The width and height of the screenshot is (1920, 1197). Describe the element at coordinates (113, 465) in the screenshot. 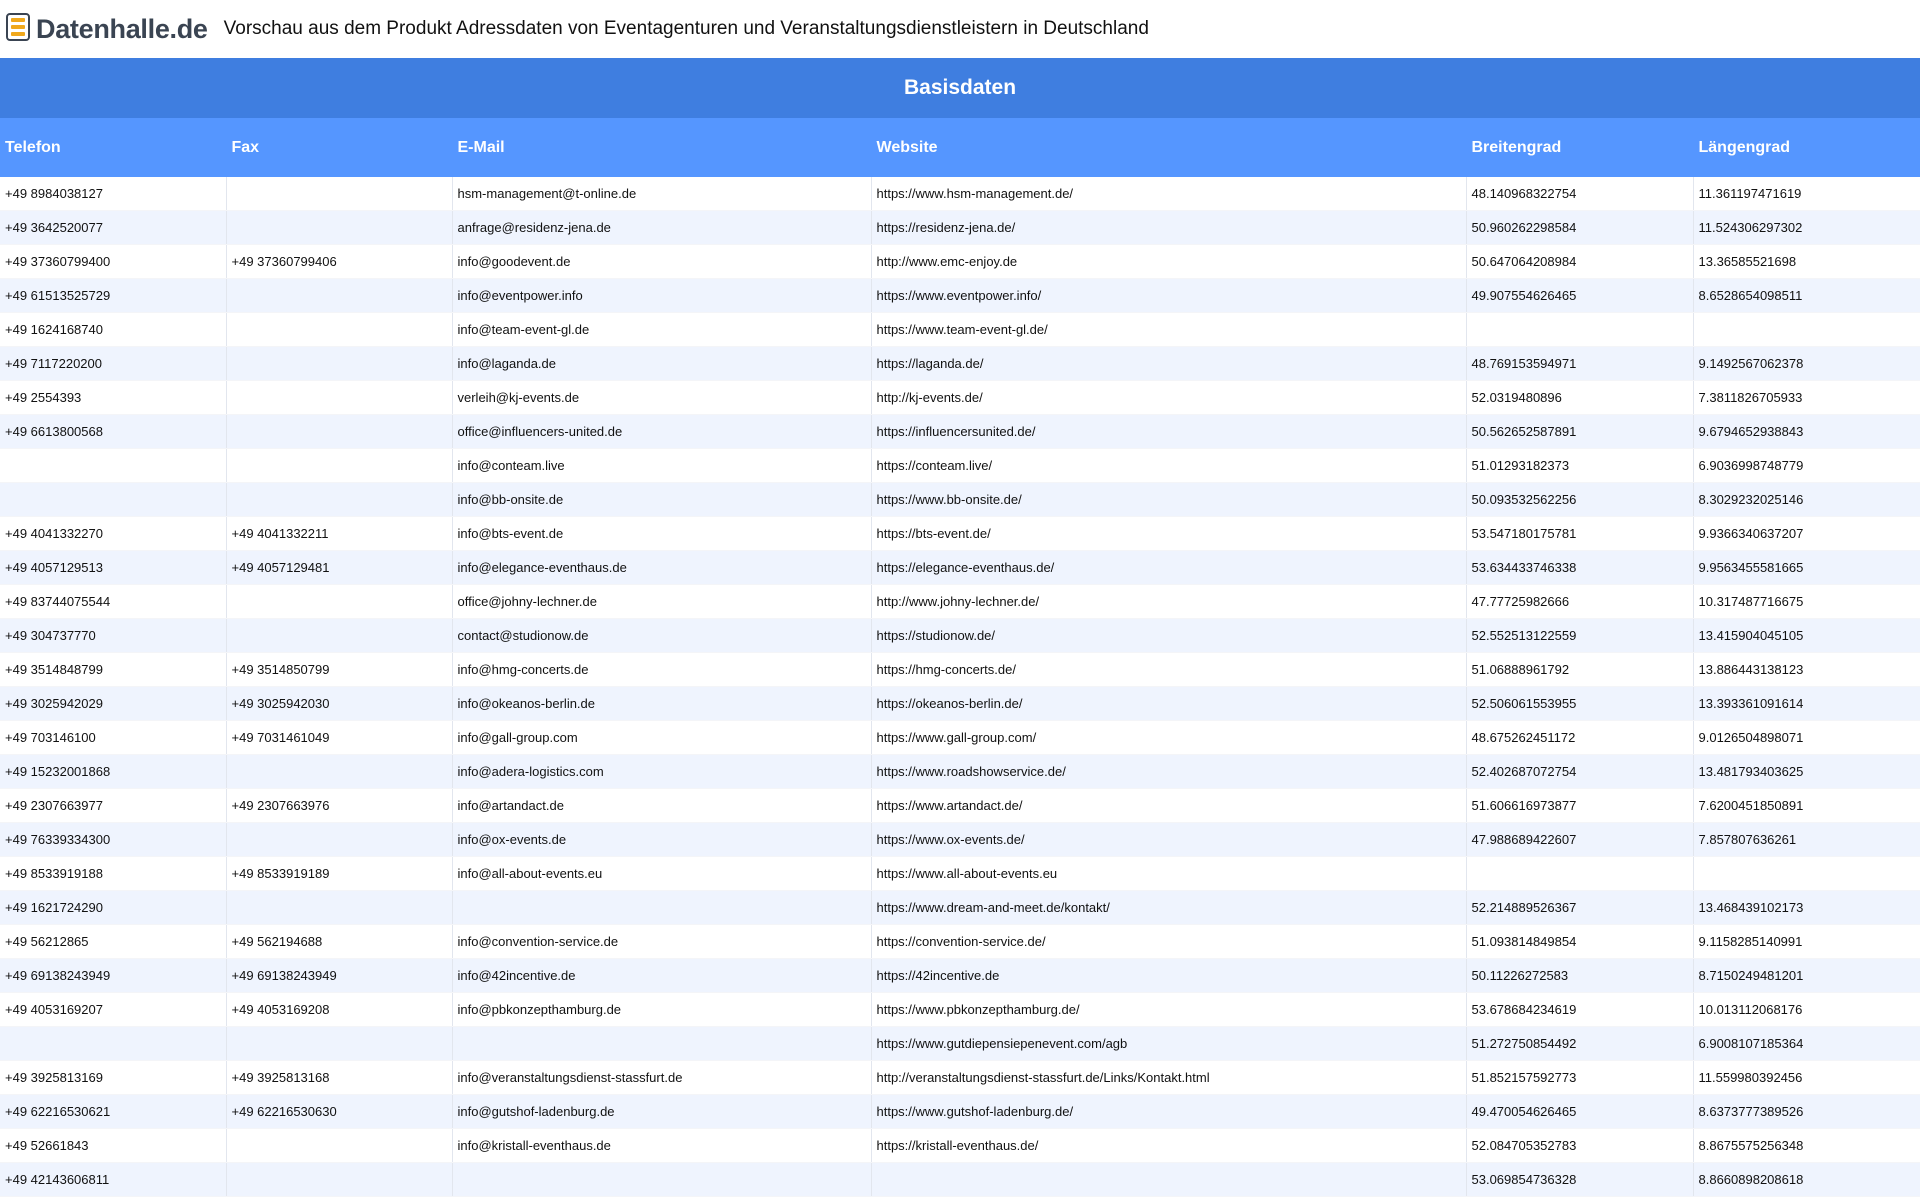

I see `telefon-cell` at that location.